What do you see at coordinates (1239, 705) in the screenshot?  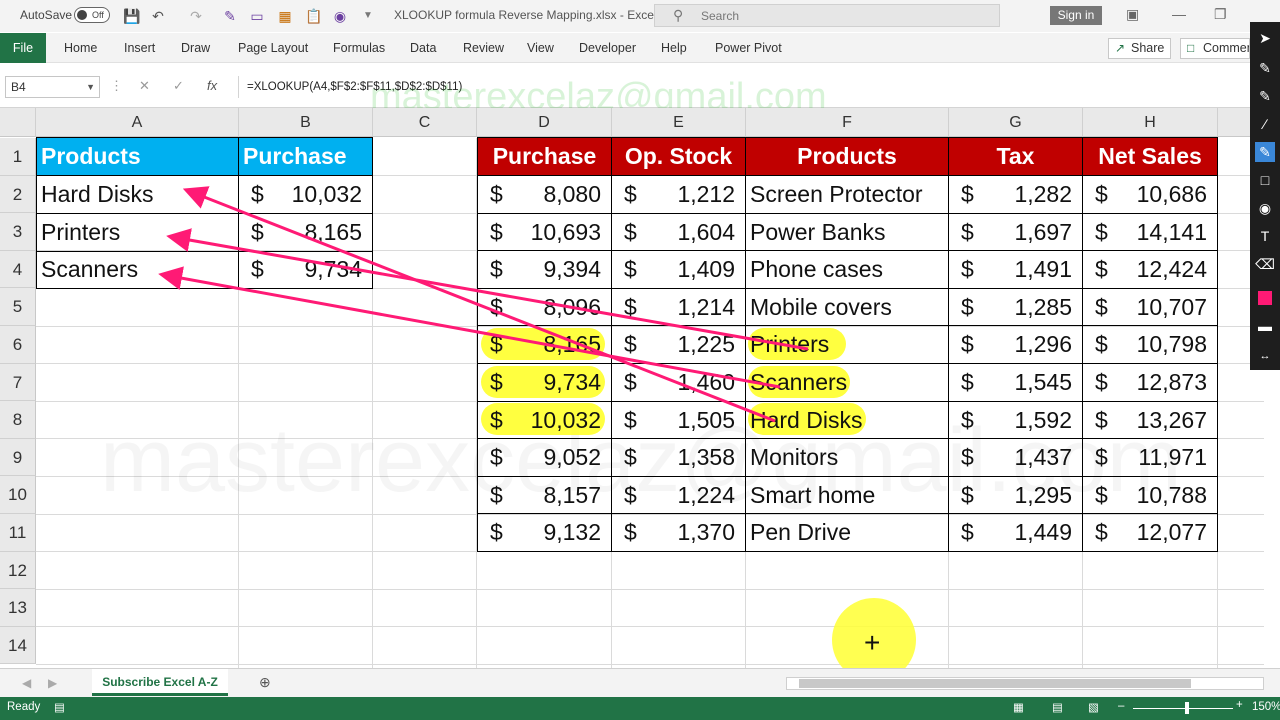 I see `zoom-in-icon: +` at bounding box center [1239, 705].